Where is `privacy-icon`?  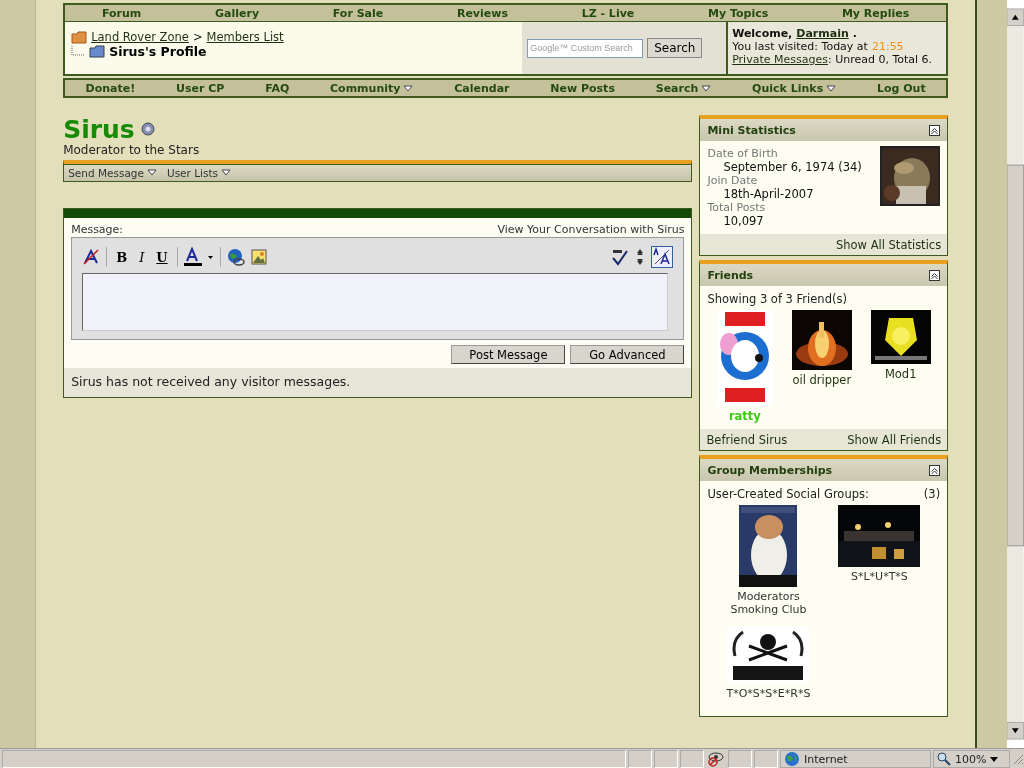
privacy-icon is located at coordinates (716, 759).